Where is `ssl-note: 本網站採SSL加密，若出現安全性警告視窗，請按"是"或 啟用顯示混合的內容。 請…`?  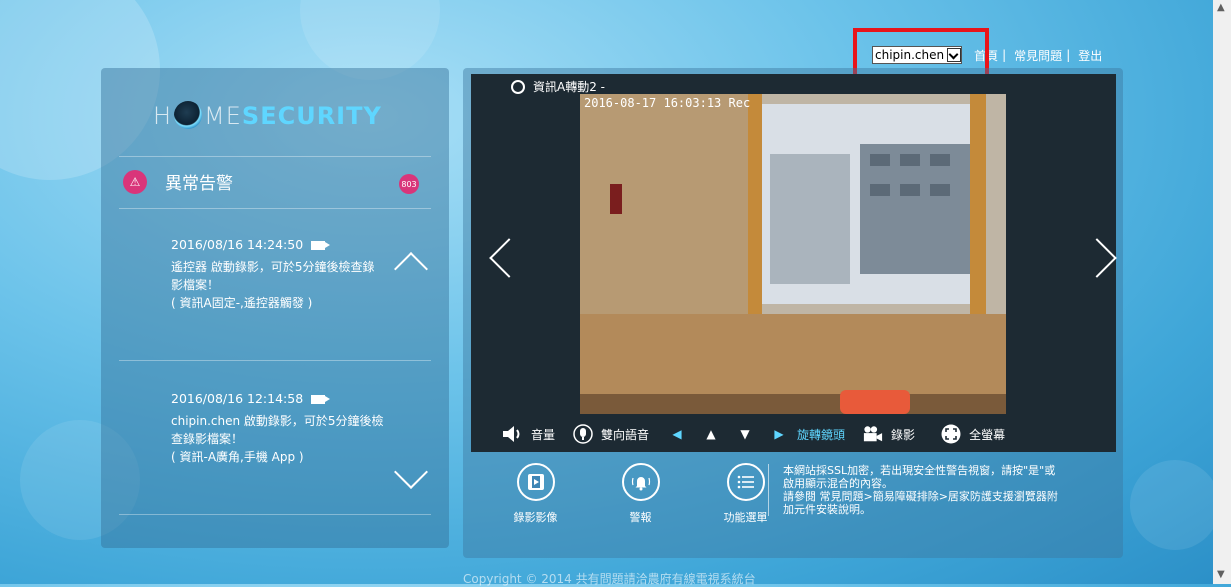
ssl-note: 本網站採SSL加密，若出現安全性警告視窗，請按"是"或 啟用顯示混合的內容。 請… is located at coordinates (945, 490).